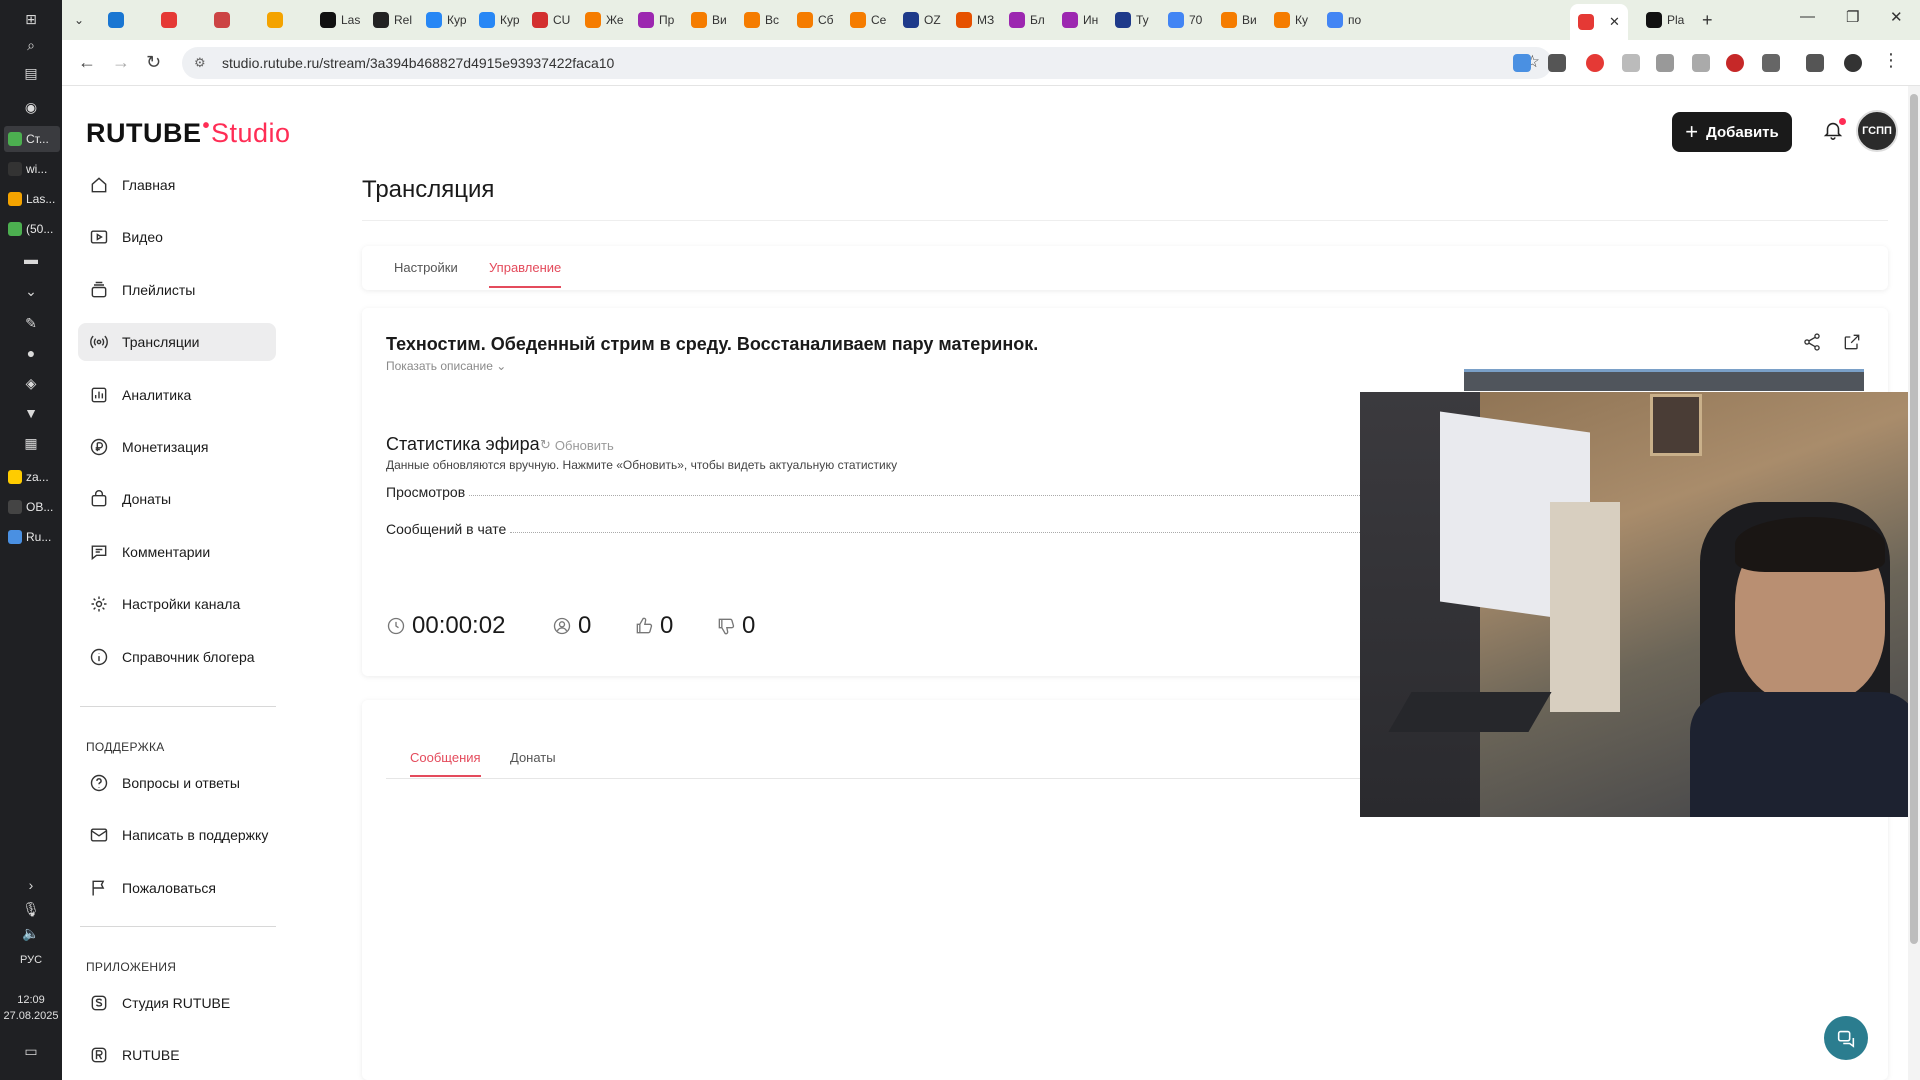 This screenshot has height=1080, width=1920. Describe the element at coordinates (1853, 343) in the screenshot. I see `external-link-icon` at that location.